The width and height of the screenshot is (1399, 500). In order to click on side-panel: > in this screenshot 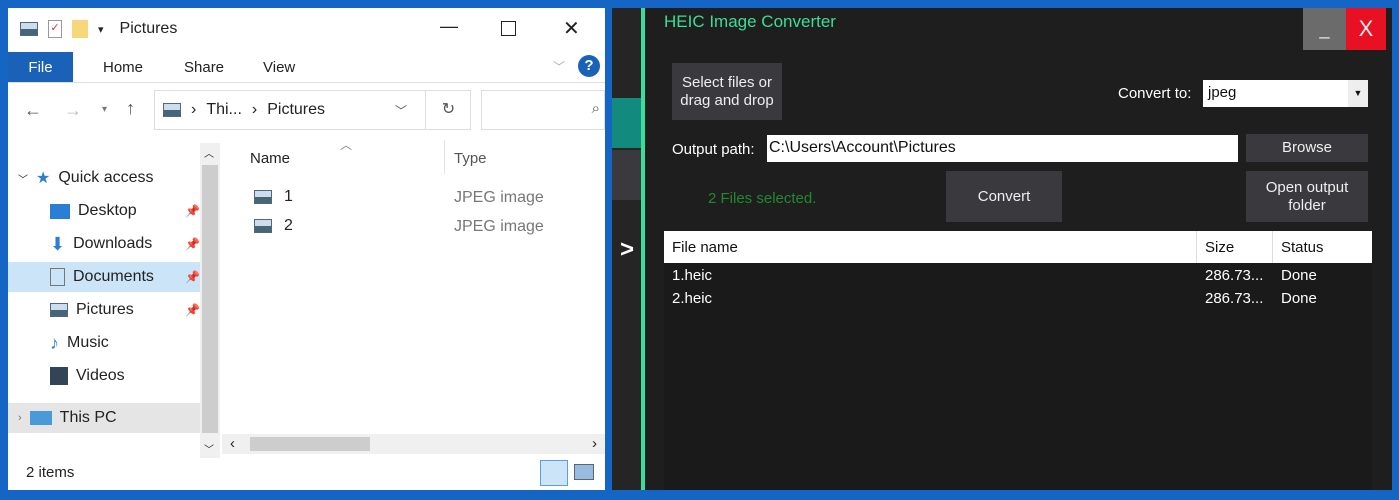, I will do `click(626, 249)`.